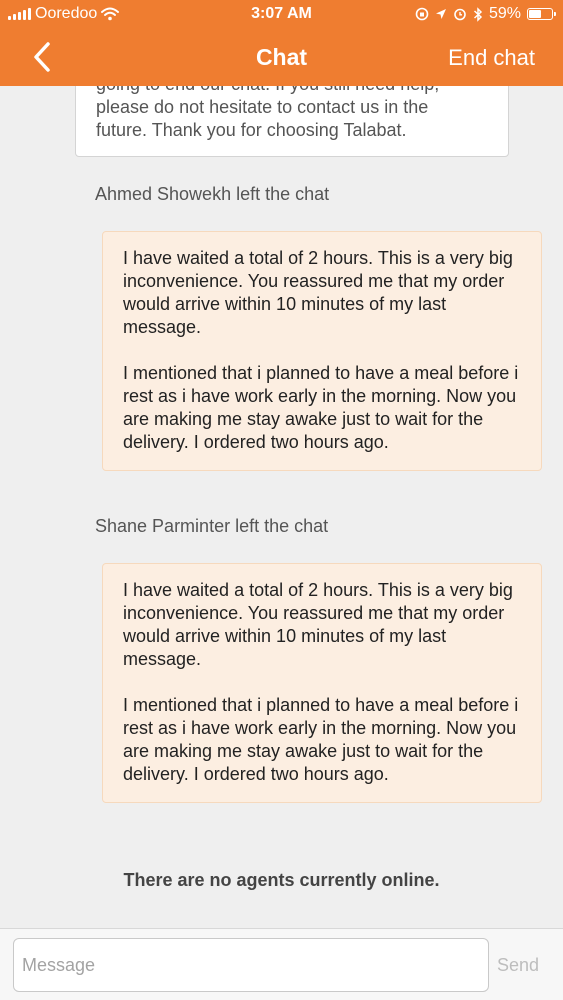 This screenshot has width=563, height=1000. I want to click on alarm-icon, so click(460, 14).